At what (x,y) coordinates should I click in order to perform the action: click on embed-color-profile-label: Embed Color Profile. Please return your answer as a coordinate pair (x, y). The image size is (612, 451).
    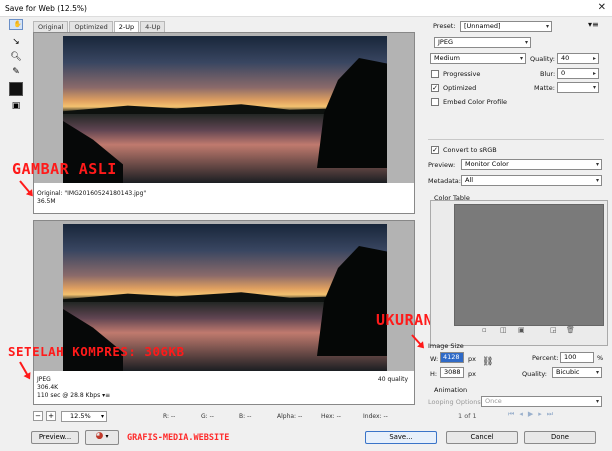
    Looking at the image, I should click on (475, 102).